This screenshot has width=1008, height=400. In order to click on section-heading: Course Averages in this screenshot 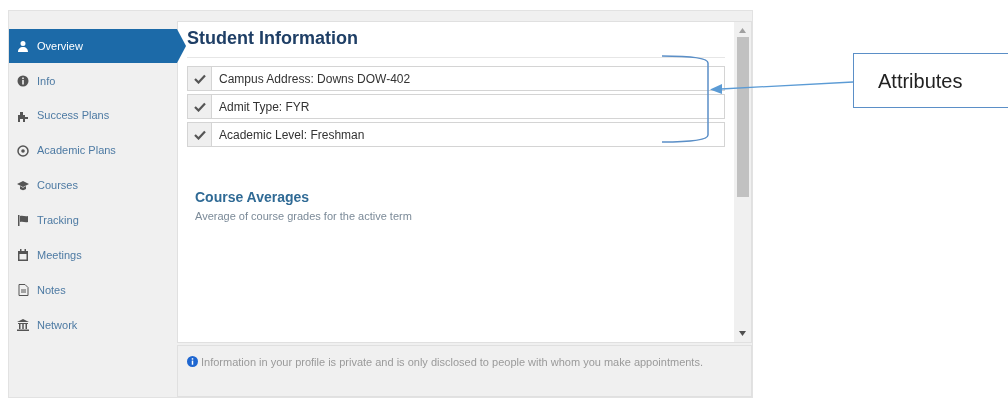, I will do `click(253, 197)`.